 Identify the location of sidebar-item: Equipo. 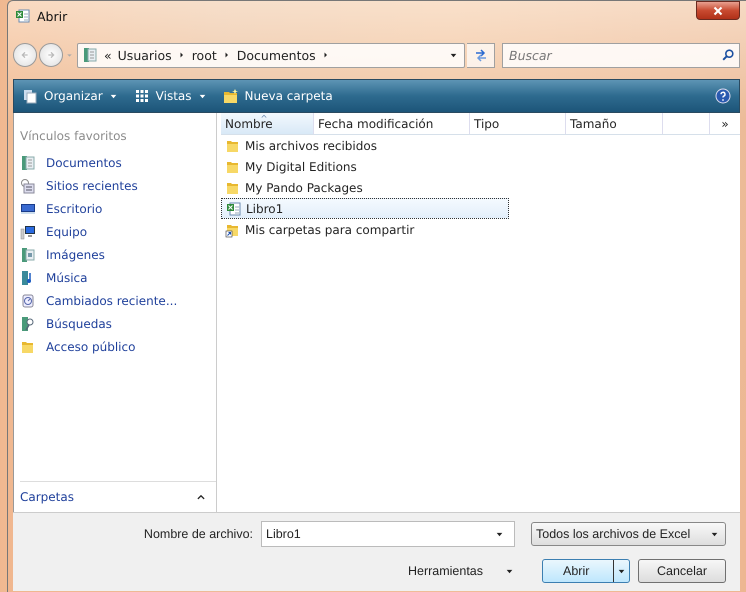
(118, 231).